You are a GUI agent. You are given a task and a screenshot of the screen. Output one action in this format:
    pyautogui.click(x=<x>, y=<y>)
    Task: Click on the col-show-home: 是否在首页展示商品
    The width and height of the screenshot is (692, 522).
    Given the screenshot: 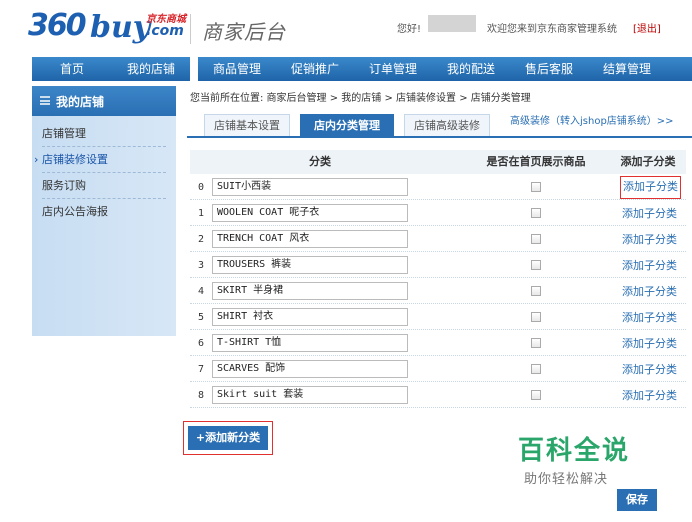 What is the action you would take?
    pyautogui.click(x=536, y=161)
    